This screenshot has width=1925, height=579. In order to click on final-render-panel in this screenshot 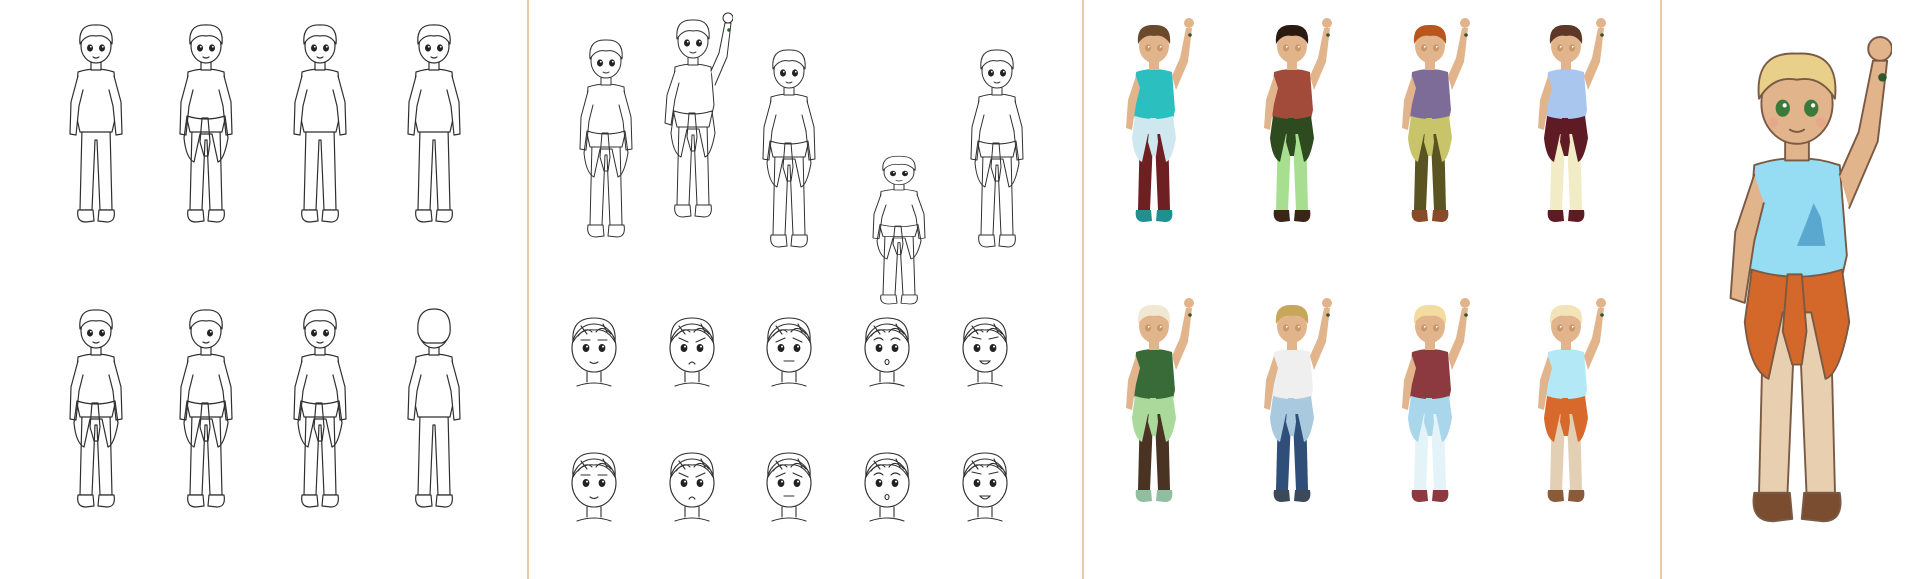, I will do `click(1793, 289)`.